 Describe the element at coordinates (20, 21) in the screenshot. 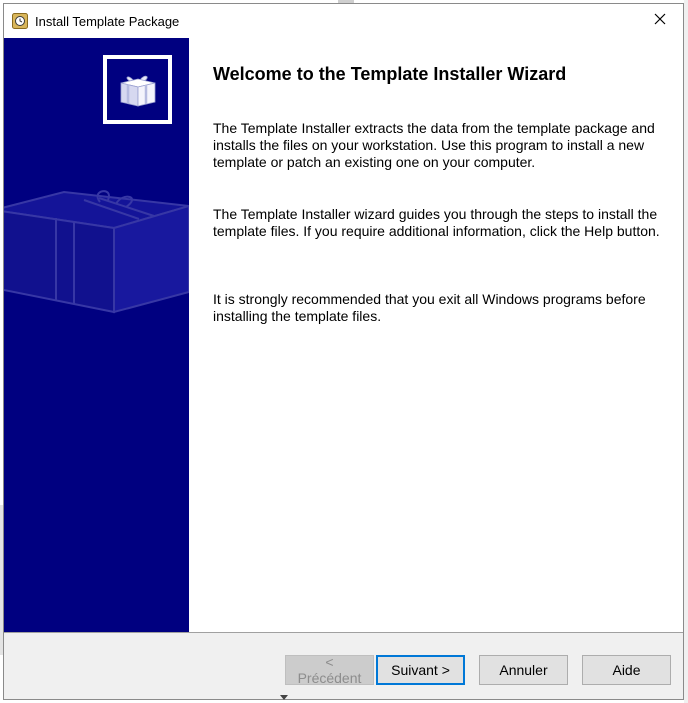

I see `template-package-app-icon` at that location.